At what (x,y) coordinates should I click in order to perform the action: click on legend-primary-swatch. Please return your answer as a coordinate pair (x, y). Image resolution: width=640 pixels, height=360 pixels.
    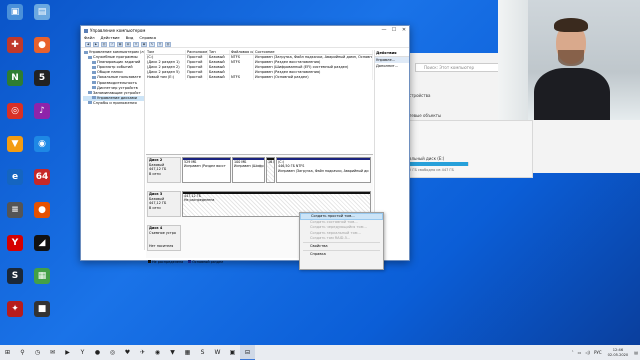
    Looking at the image, I should click on (190, 261).